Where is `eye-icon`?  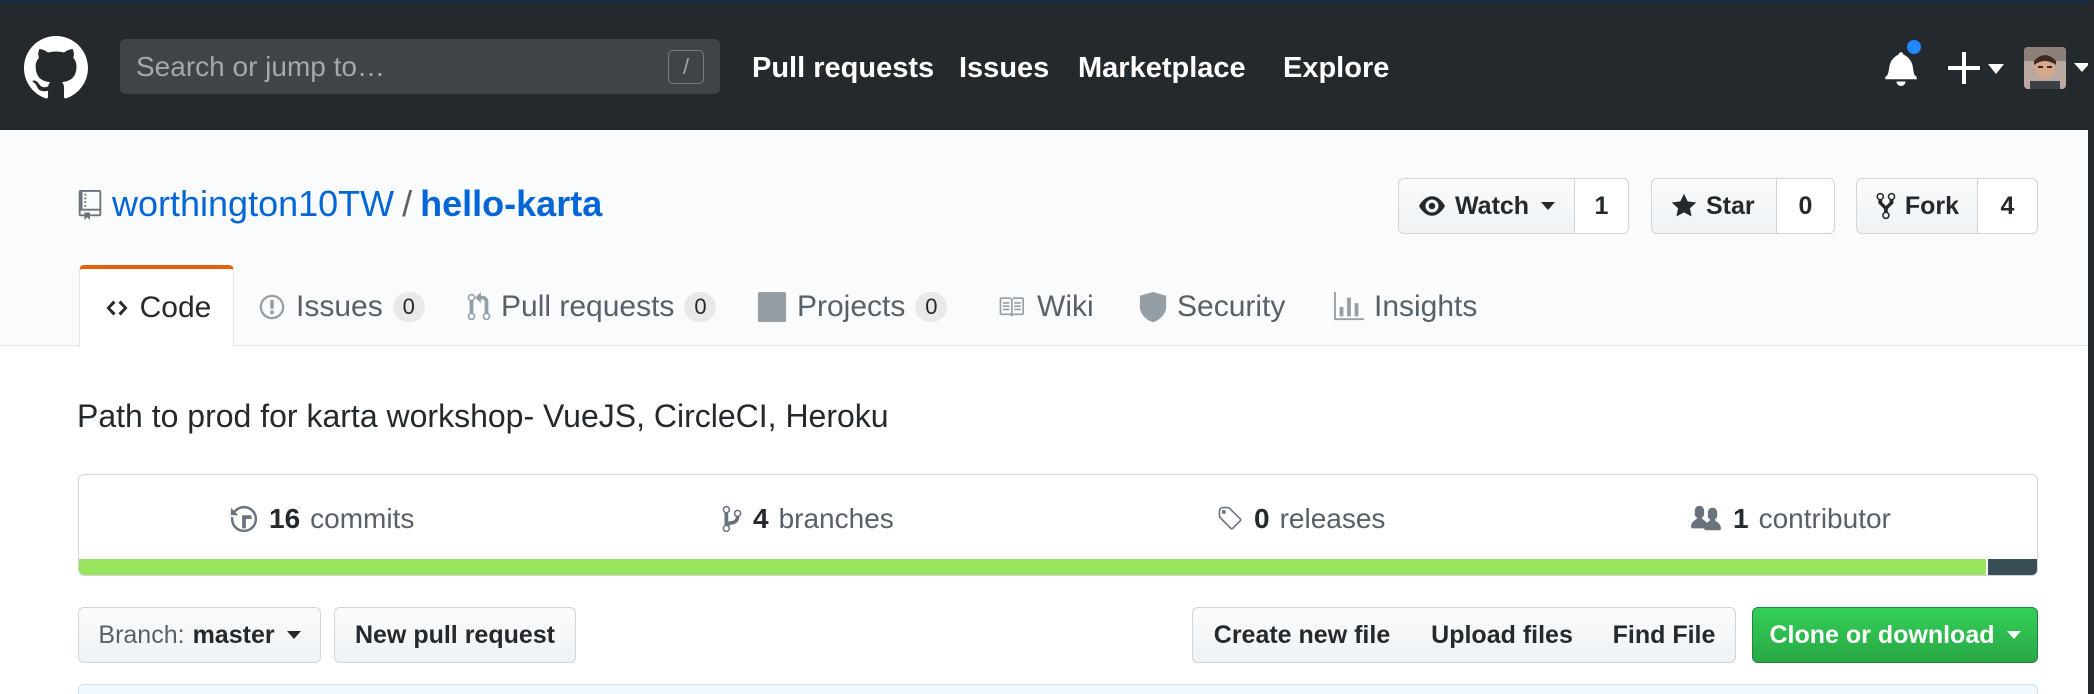
eye-icon is located at coordinates (1432, 206).